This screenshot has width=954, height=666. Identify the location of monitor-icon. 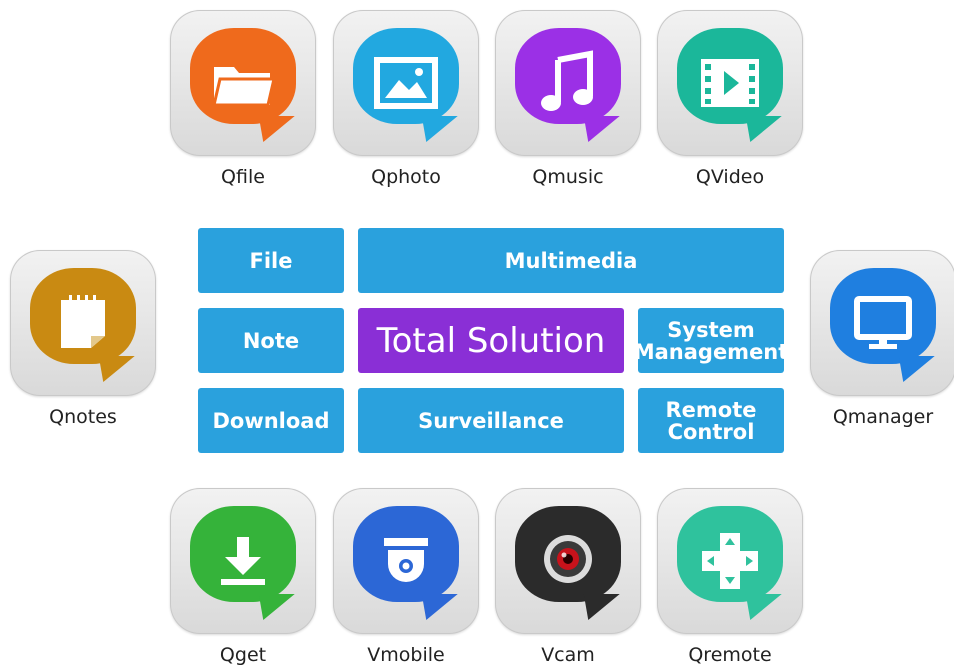
(882, 323).